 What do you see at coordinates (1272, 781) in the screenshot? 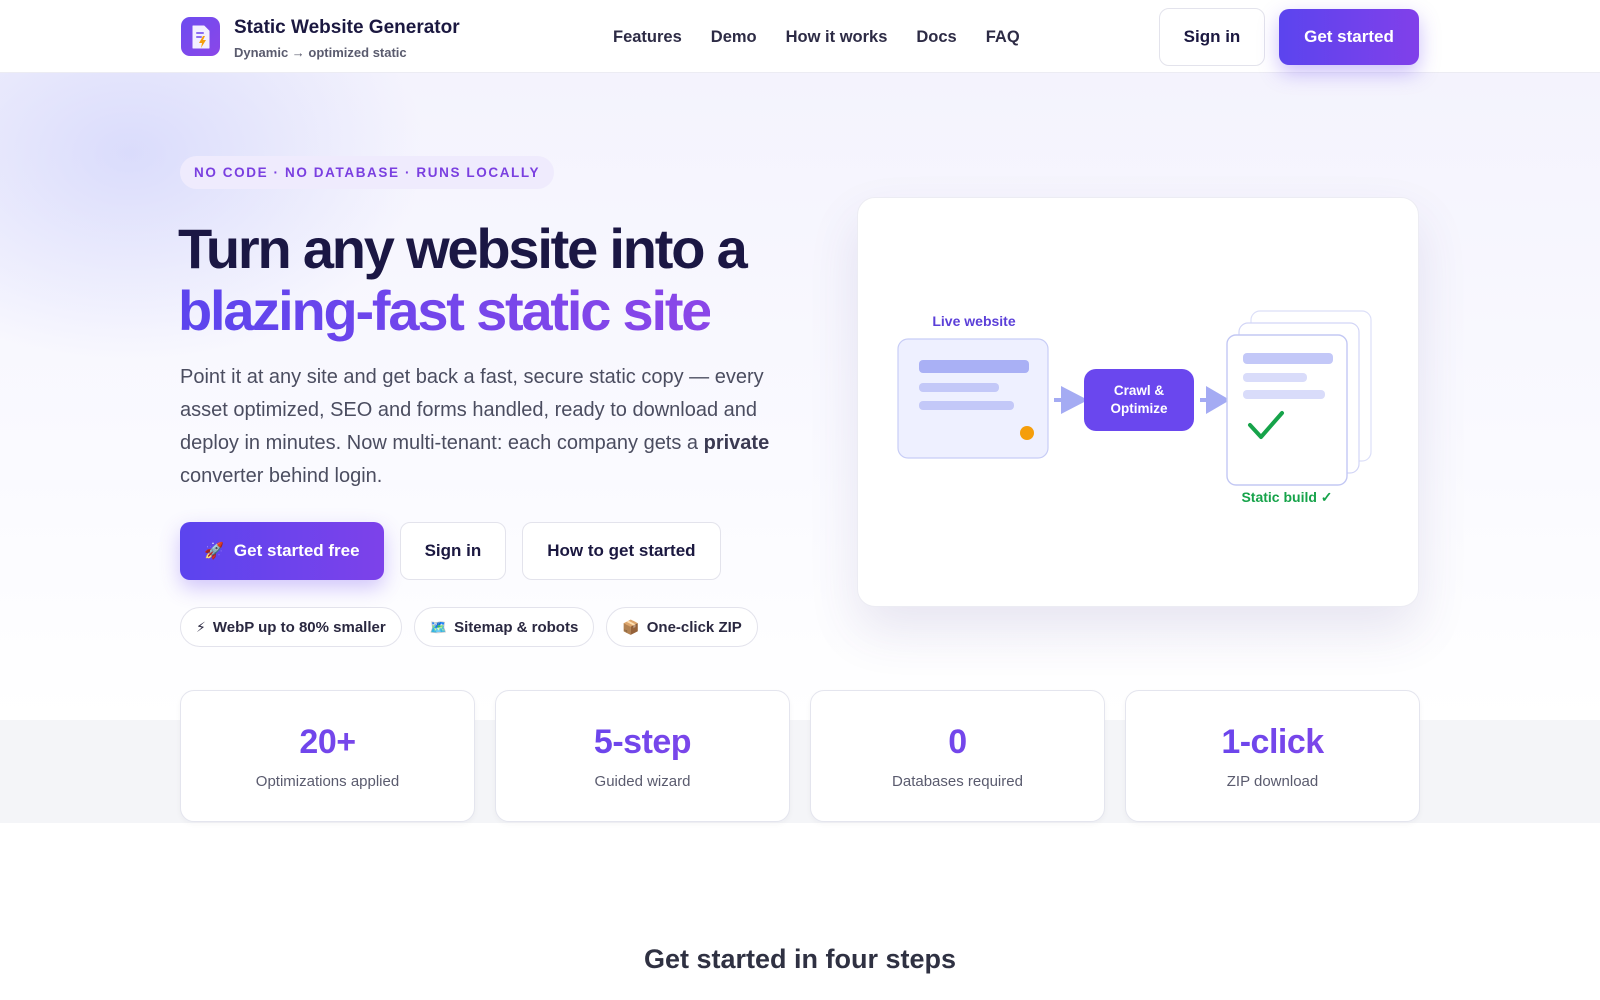
I see `stat-label: ZIP download` at bounding box center [1272, 781].